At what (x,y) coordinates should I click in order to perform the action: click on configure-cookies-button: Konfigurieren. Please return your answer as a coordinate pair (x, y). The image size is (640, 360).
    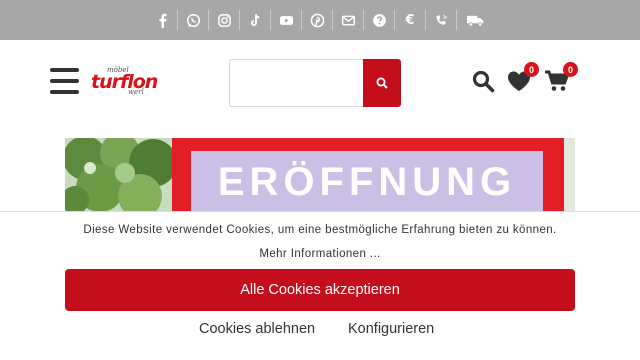
    Looking at the image, I should click on (391, 329).